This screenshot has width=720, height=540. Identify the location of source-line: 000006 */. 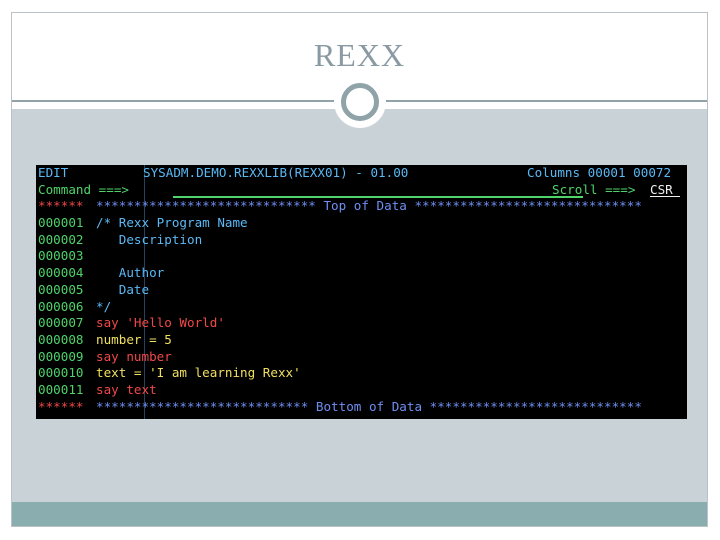
(361, 307).